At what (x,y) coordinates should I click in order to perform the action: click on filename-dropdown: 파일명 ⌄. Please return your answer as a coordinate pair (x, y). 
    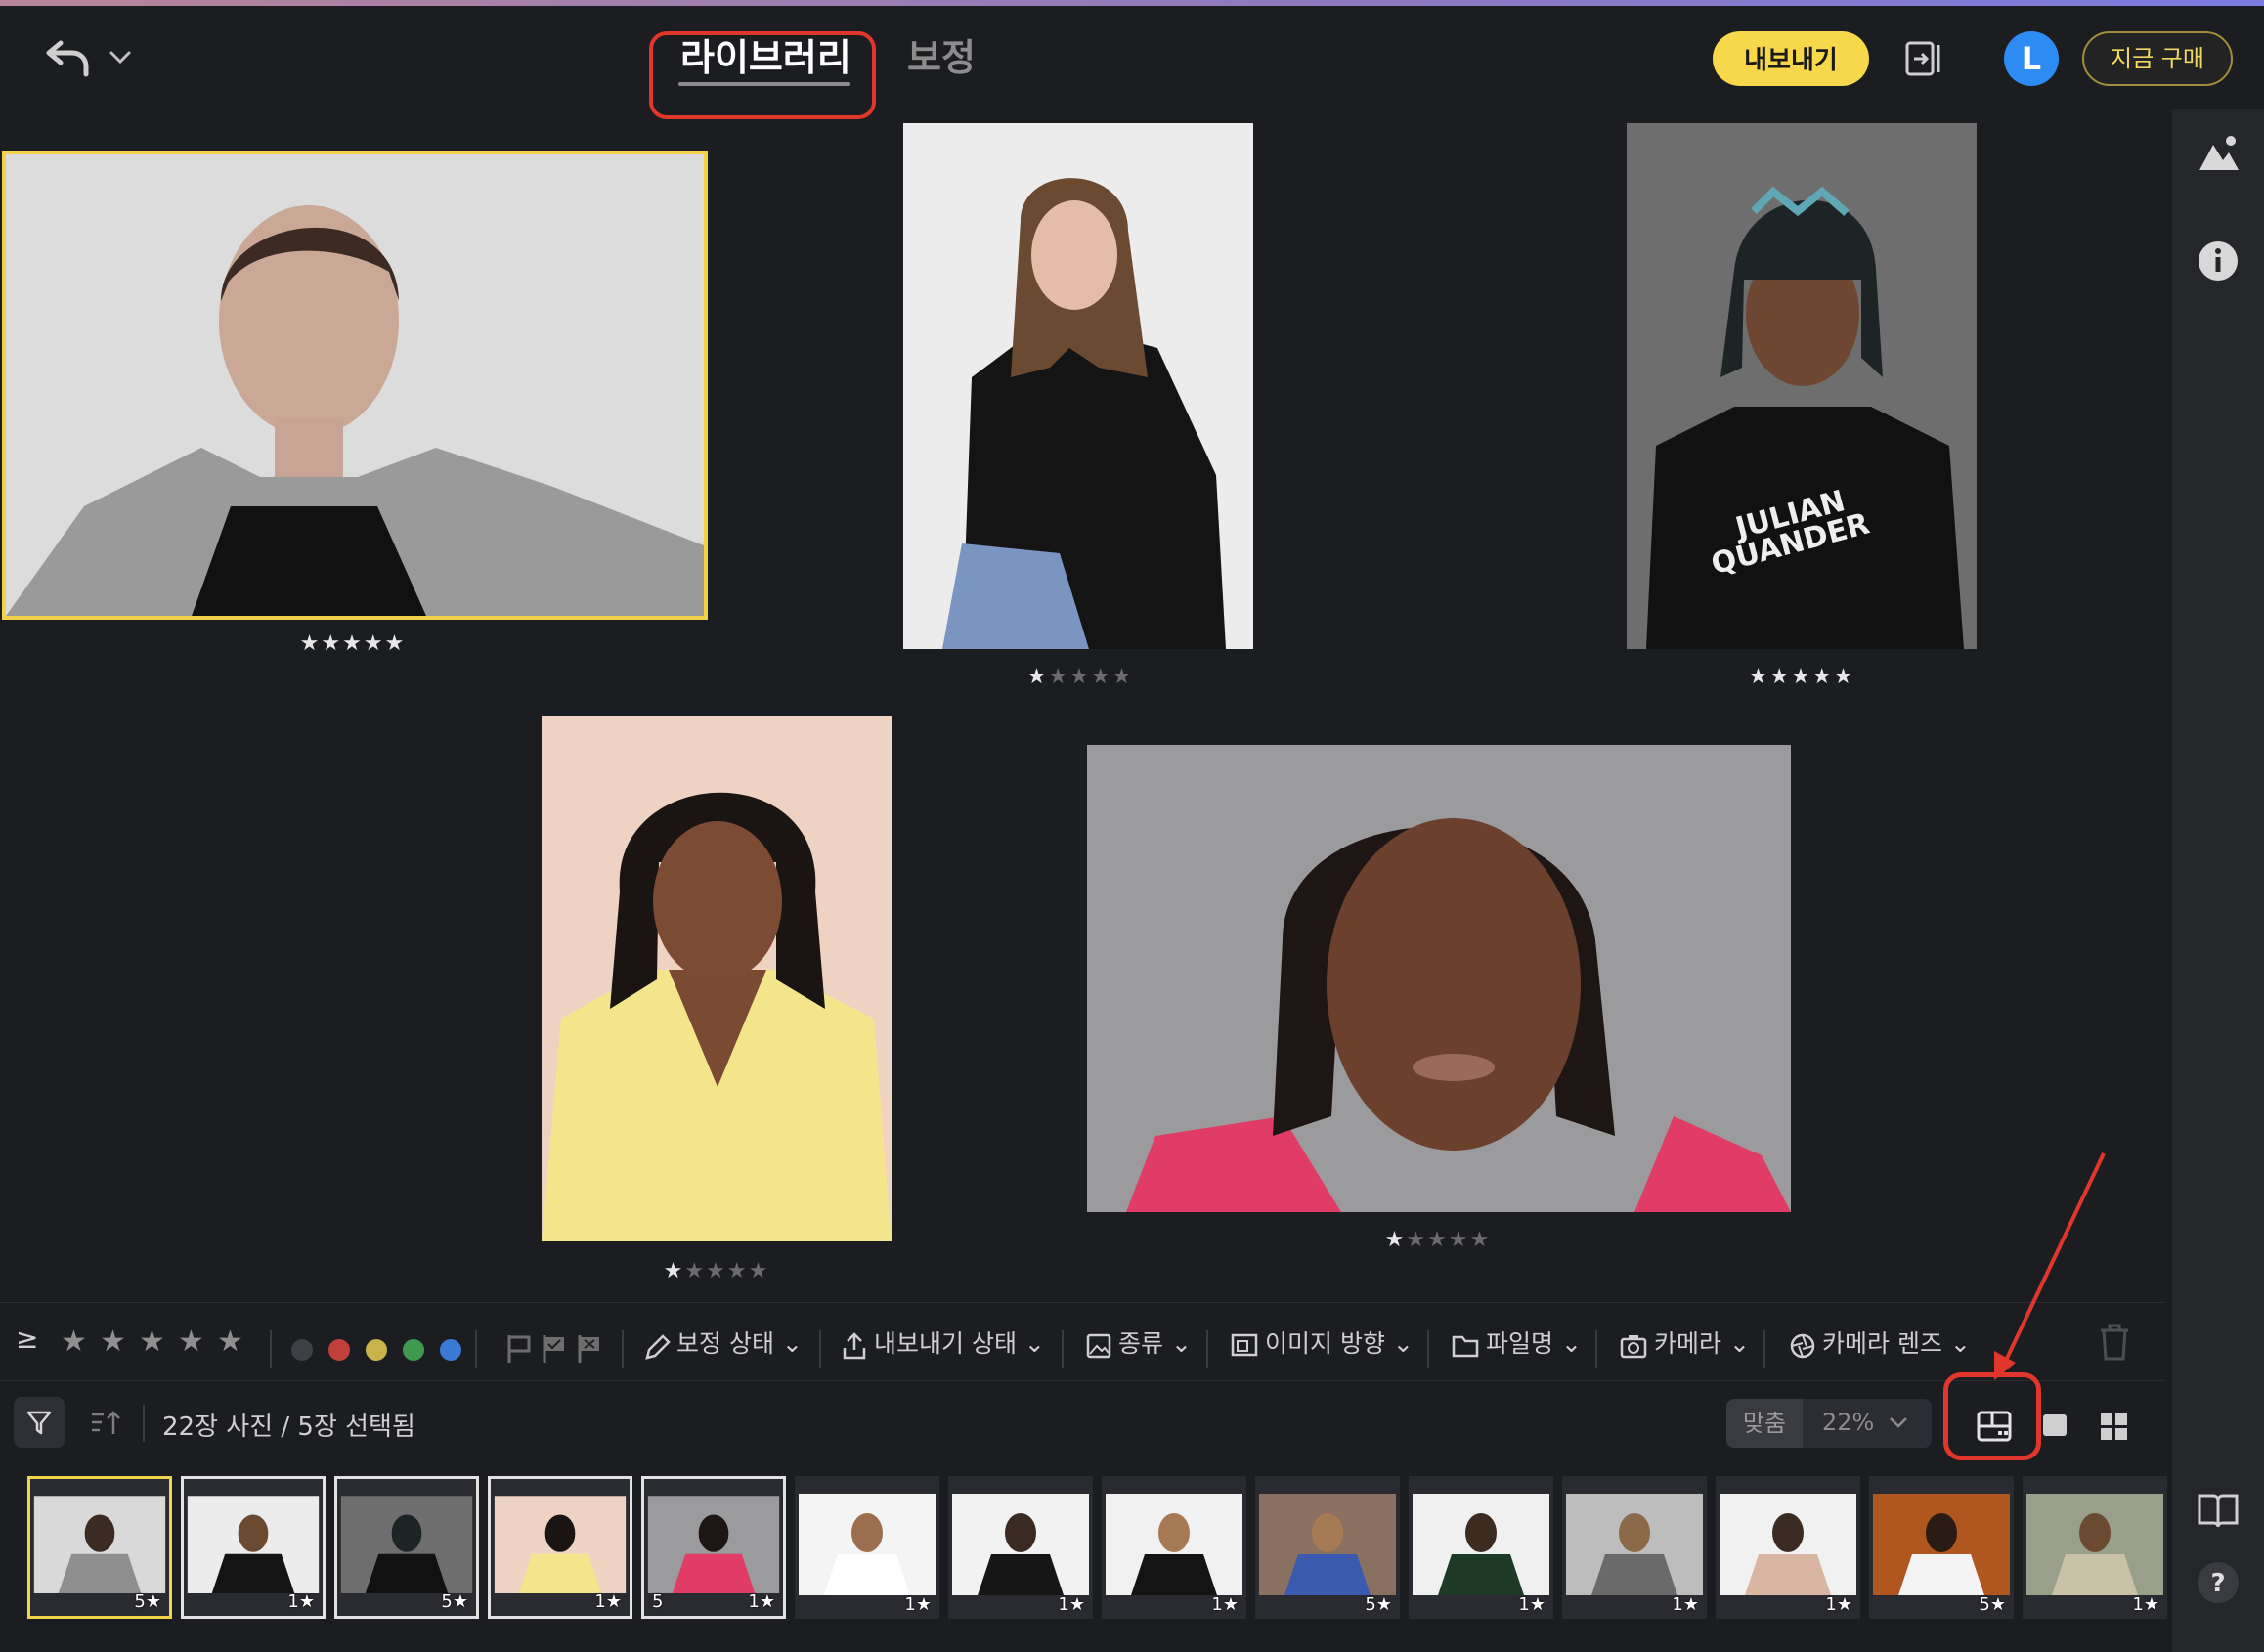
    Looking at the image, I should click on (1534, 1342).